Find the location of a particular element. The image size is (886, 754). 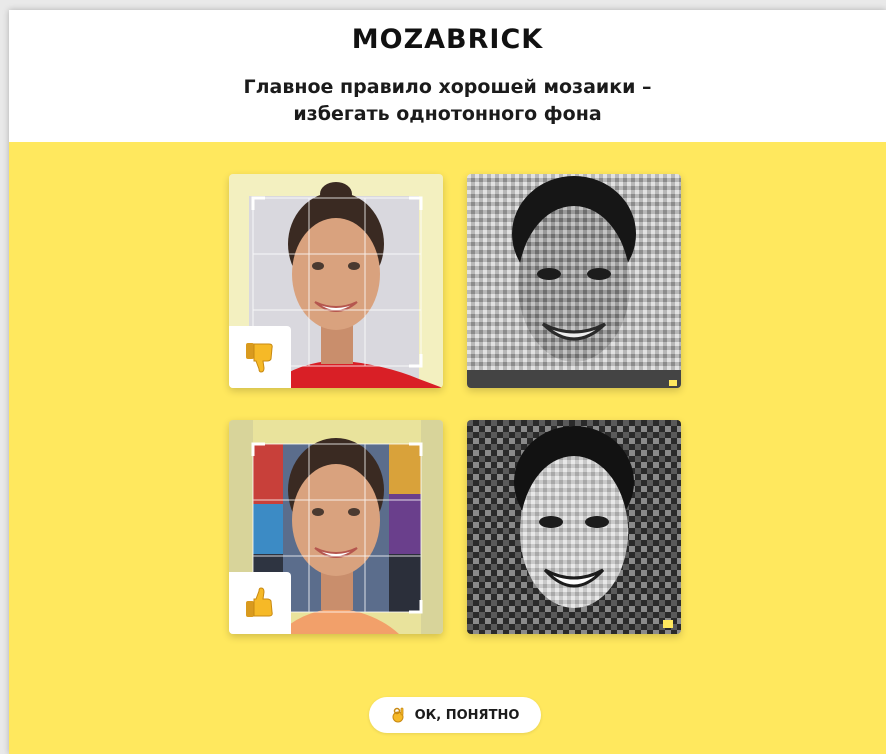

mosaic-result-busy-bg is located at coordinates (574, 527).